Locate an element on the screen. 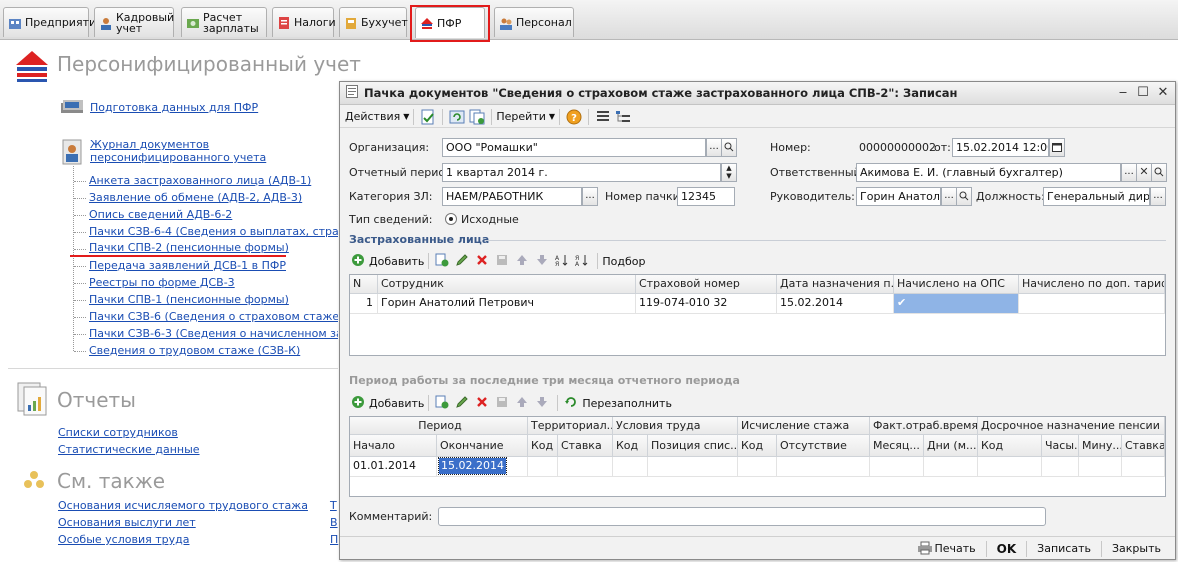 The width and height of the screenshot is (1178, 562). link-adv1: Анкета застрахованного лица (АДВ-1) is located at coordinates (200, 180).